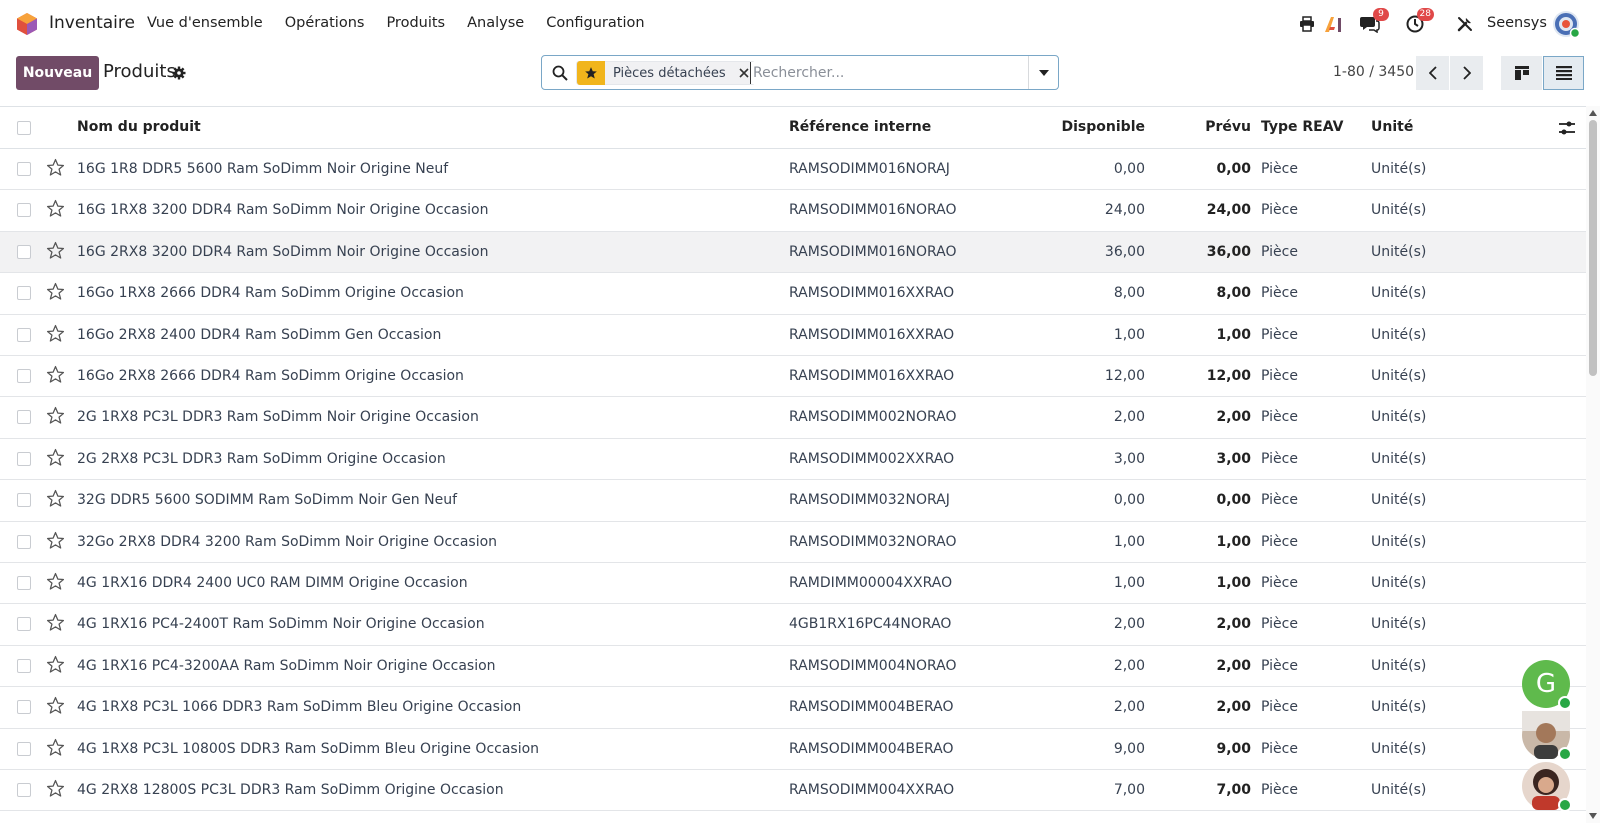 This screenshot has height=823, width=1600. What do you see at coordinates (415, 23) in the screenshot?
I see `menu-products: Produits` at bounding box center [415, 23].